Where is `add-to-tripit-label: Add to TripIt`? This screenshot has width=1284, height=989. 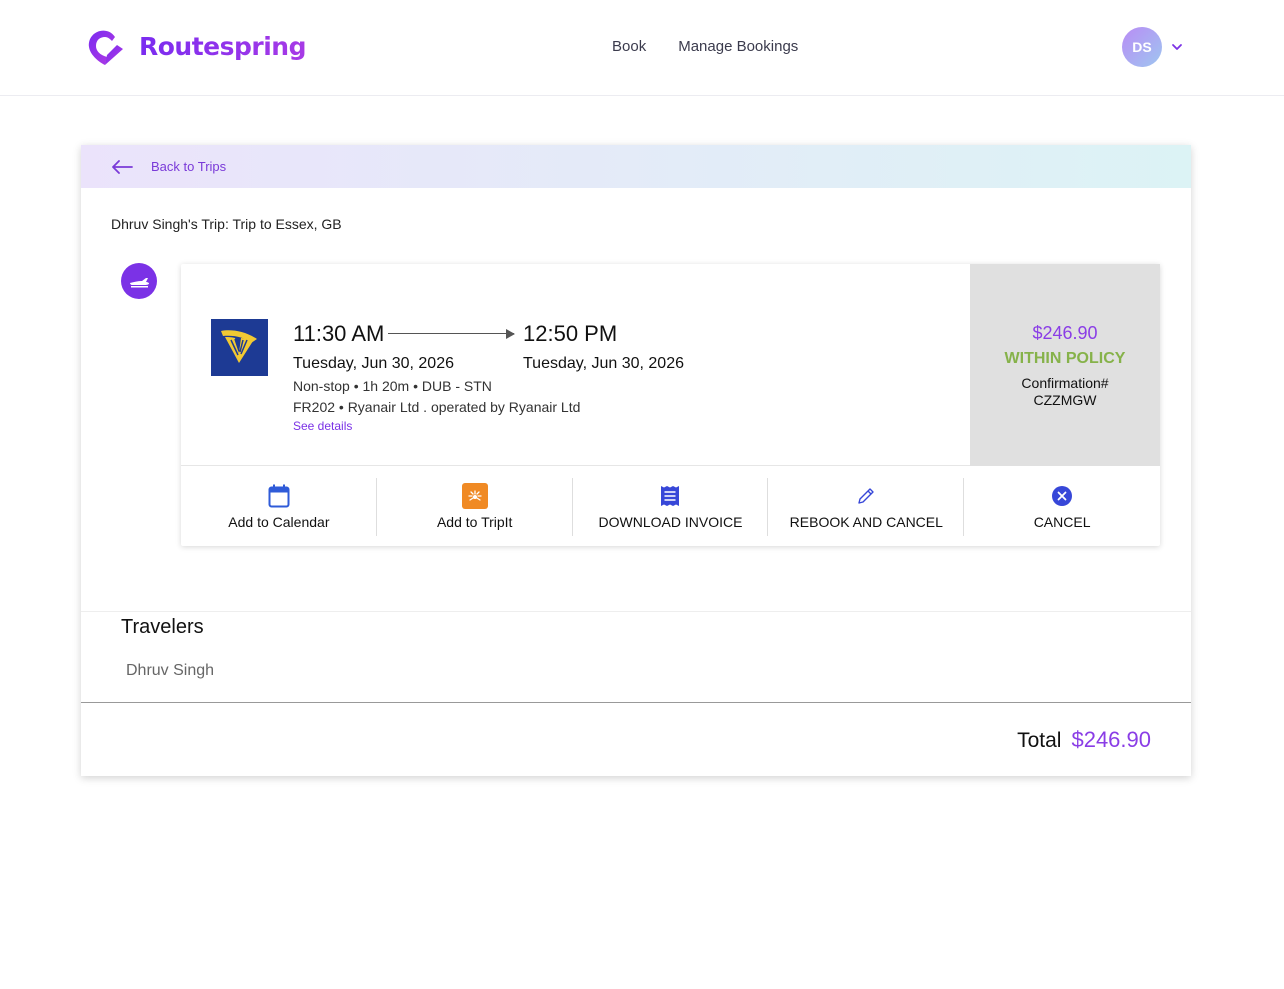
add-to-tripit-label: Add to TripIt is located at coordinates (474, 521).